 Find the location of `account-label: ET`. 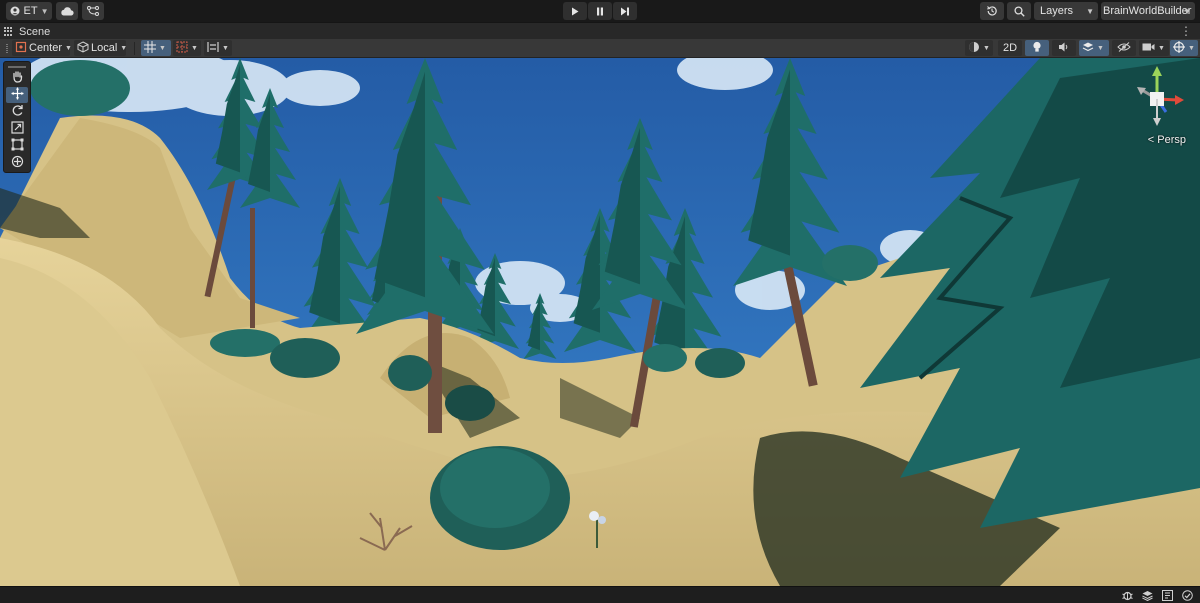

account-label: ET is located at coordinates (30, 11).